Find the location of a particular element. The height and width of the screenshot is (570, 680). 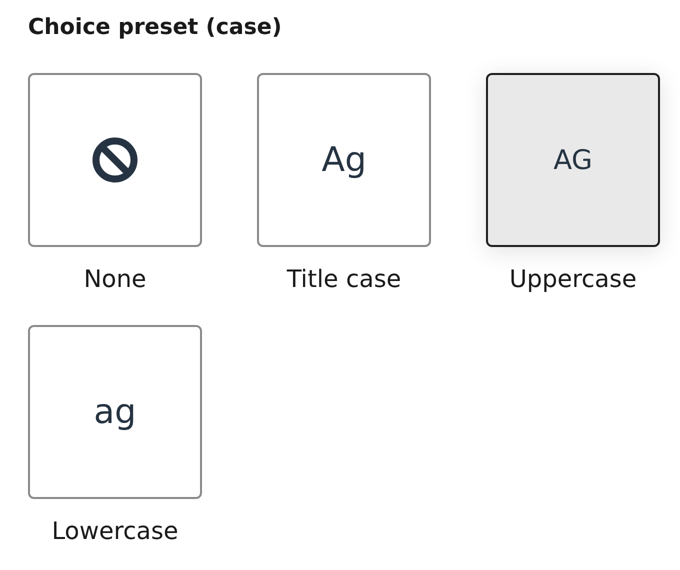

option-label: Lowercase is located at coordinates (115, 531).